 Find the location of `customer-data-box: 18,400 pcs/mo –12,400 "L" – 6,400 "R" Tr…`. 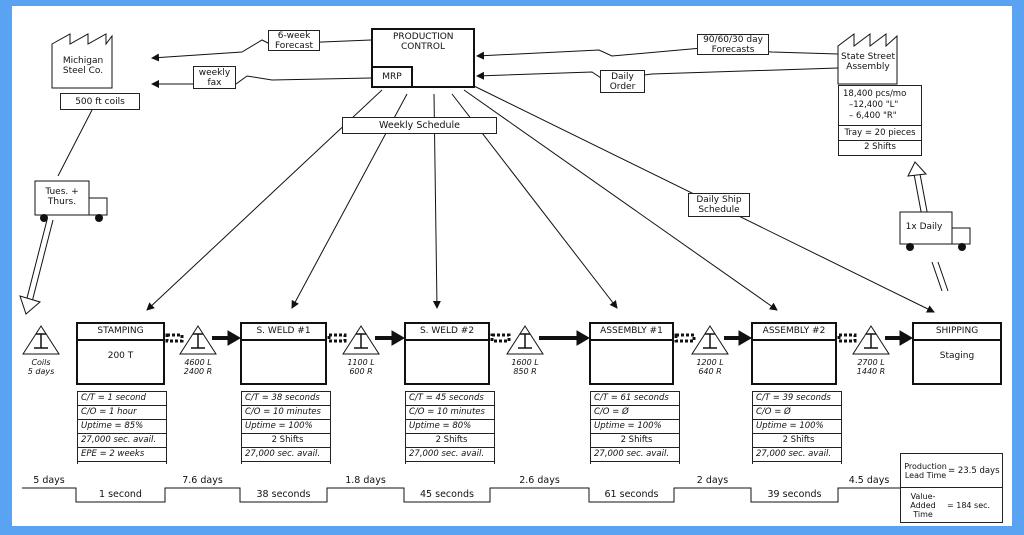

customer-data-box: 18,400 pcs/mo –12,400 "L" – 6,400 "R" Tr… is located at coordinates (880, 120).